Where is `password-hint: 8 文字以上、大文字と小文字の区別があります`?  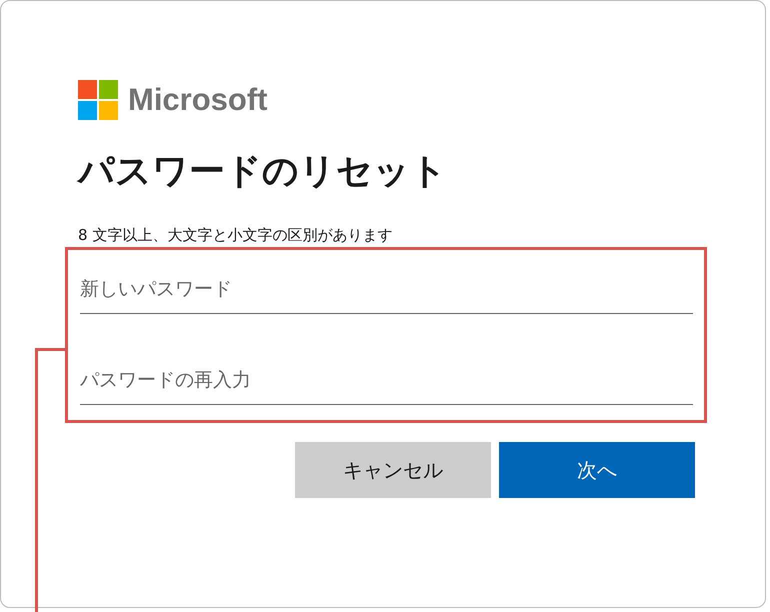 password-hint: 8 文字以上、大文字と小文字の区別があります is located at coordinates (236, 235).